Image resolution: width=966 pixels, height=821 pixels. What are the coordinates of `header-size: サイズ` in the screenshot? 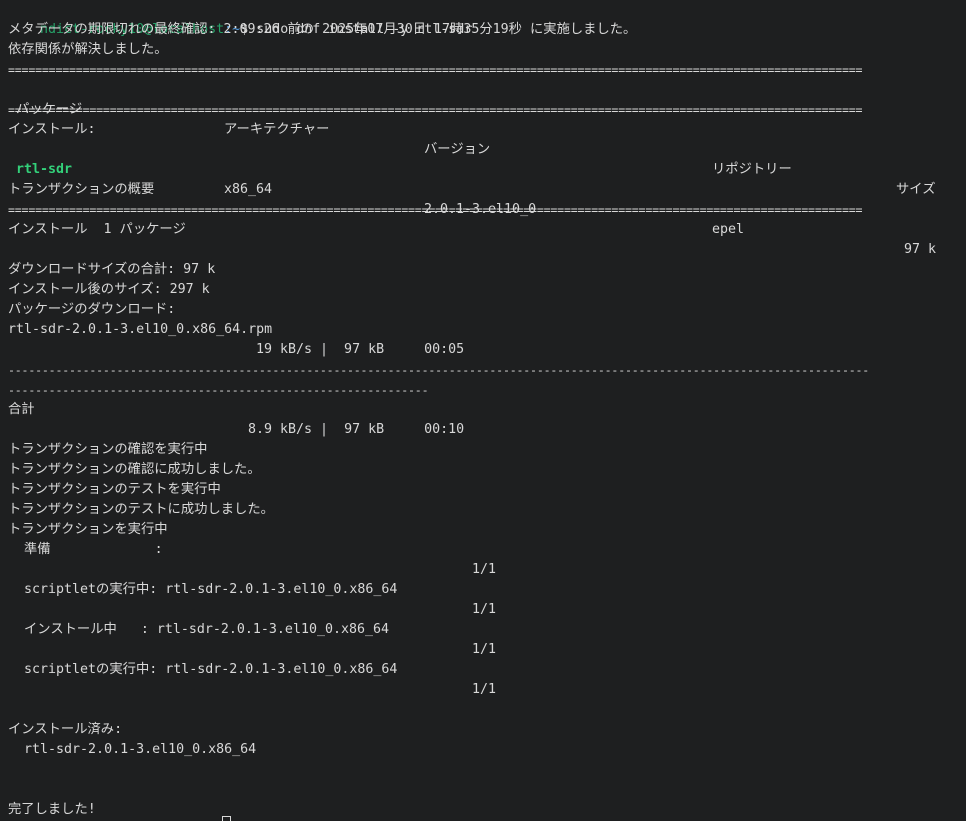 It's located at (916, 189).